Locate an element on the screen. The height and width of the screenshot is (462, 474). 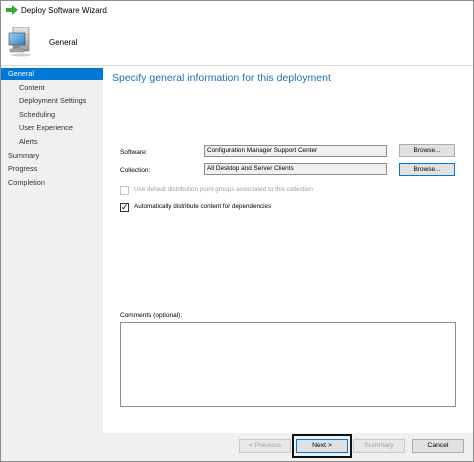
wizard-footer: < Previous Next > Summary Cancel is located at coordinates (288, 447).